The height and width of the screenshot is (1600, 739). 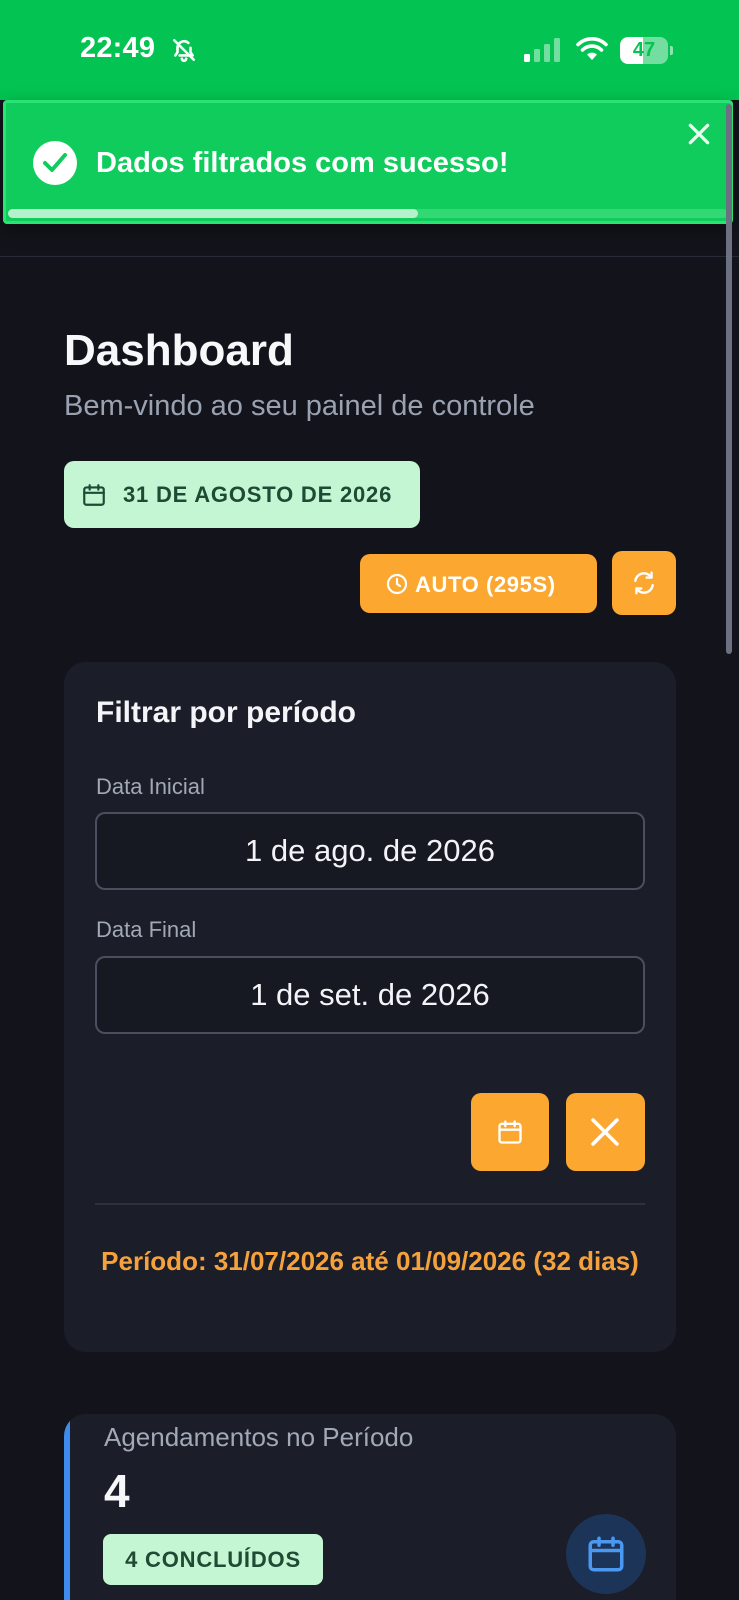 What do you see at coordinates (259, 1437) in the screenshot?
I see `stat-label: Agendamentos no Período` at bounding box center [259, 1437].